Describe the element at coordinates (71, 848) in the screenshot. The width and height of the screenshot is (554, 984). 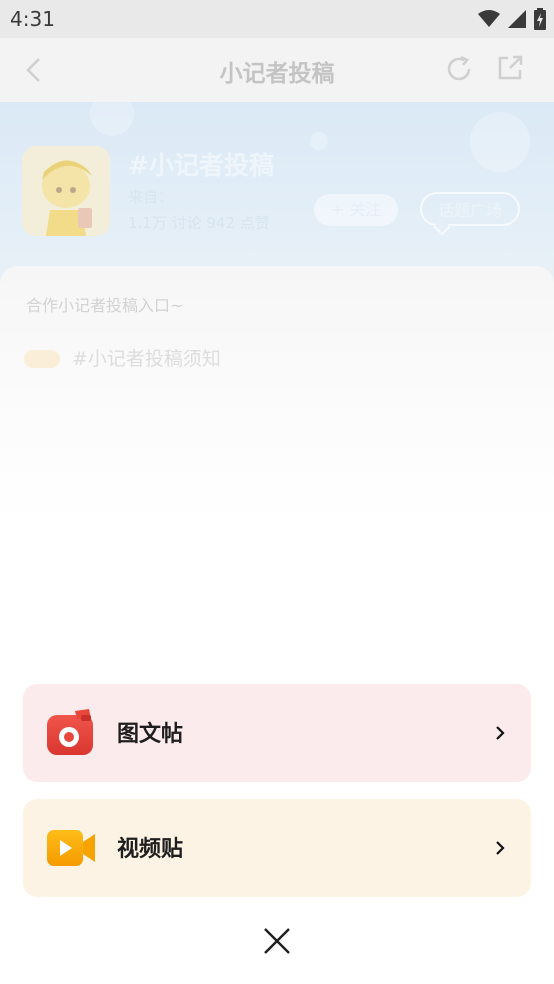
I see `video-camera-icon` at that location.